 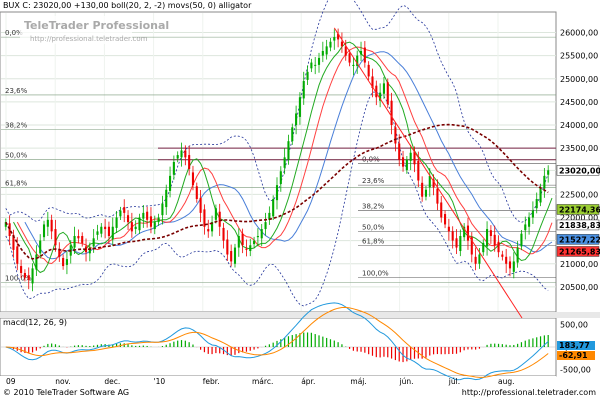 What do you see at coordinates (506, 381) in the screenshot?
I see `x-tick-label: aug.` at bounding box center [506, 381].